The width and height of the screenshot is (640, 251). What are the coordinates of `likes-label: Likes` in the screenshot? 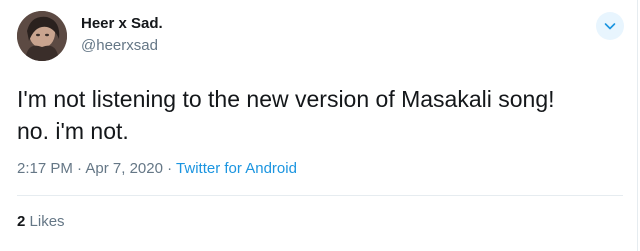 It's located at (47, 221).